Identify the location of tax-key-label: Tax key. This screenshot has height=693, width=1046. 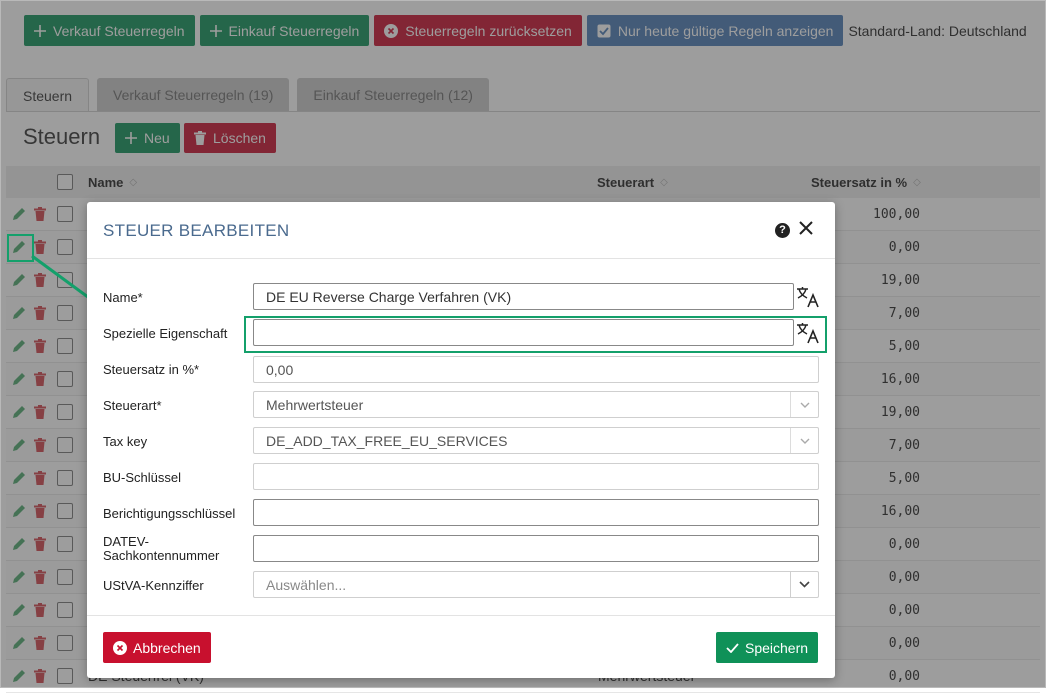
(125, 441).